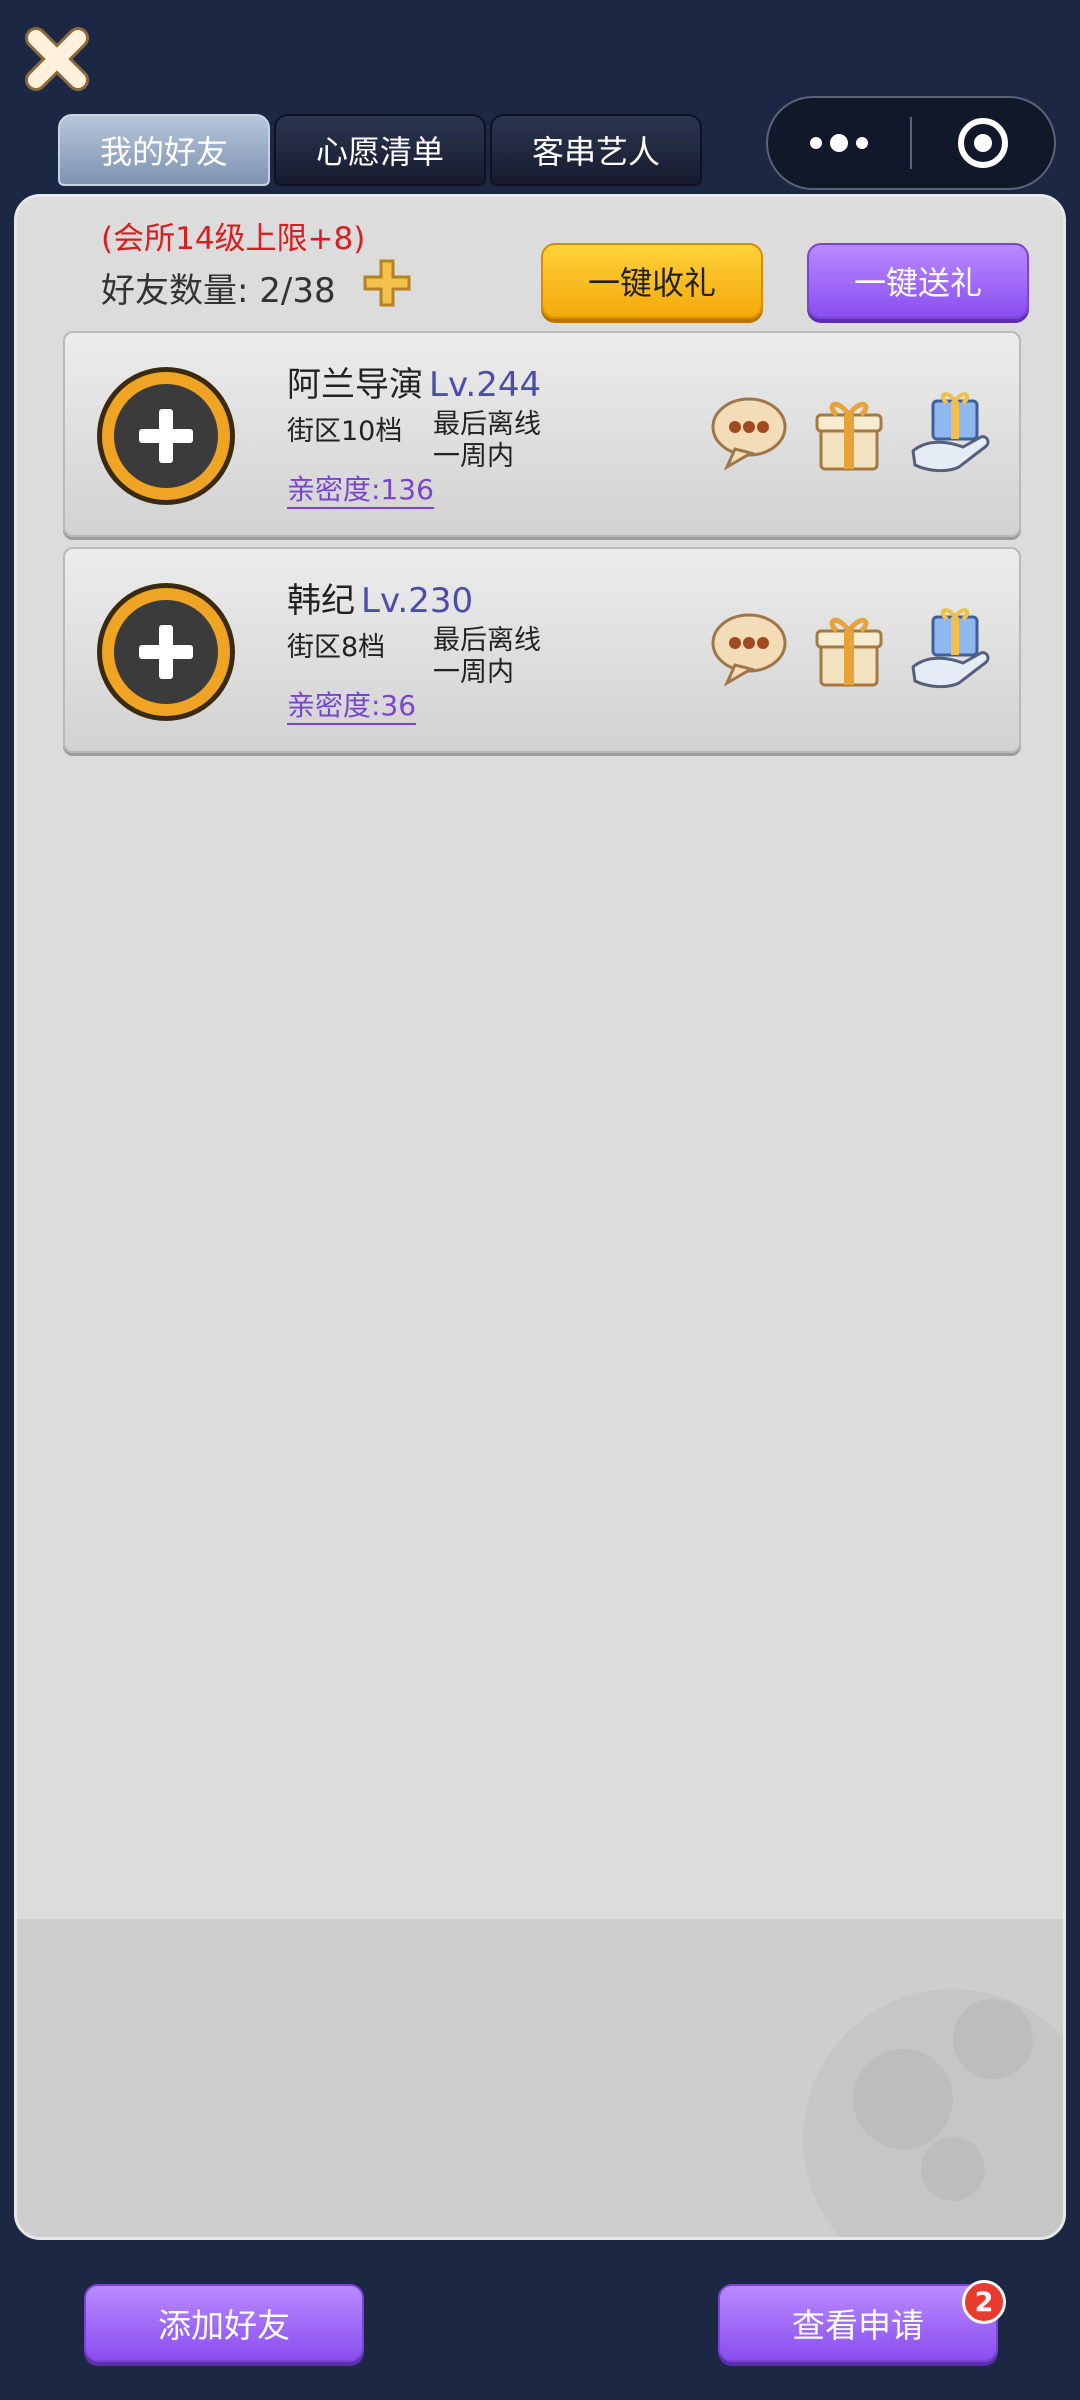  What do you see at coordinates (911, 143) in the screenshot?
I see `mini-program-capsule` at bounding box center [911, 143].